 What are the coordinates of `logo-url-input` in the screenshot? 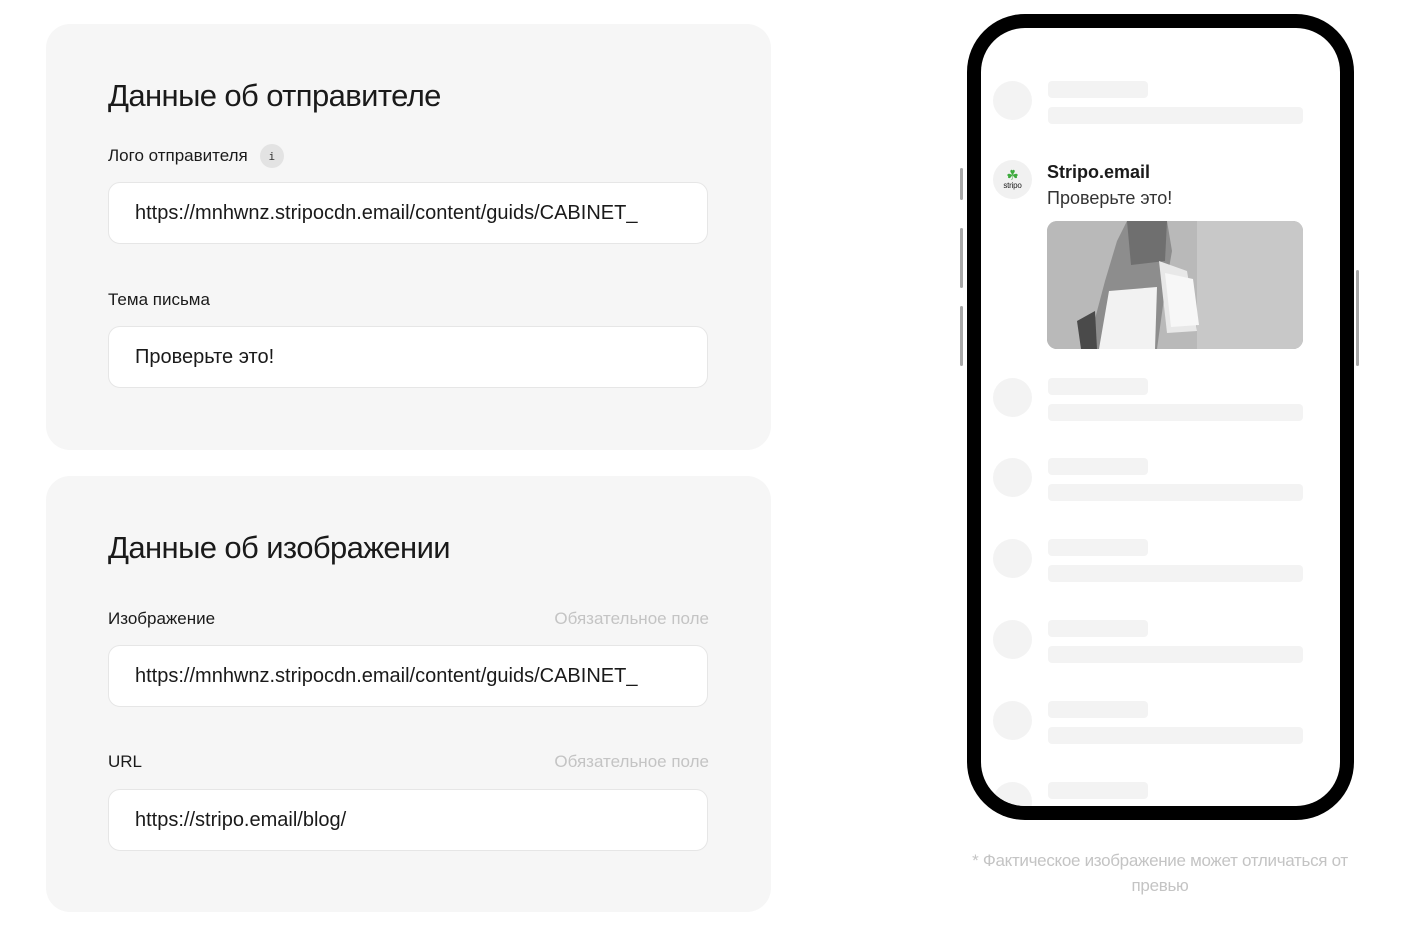 It's located at (408, 213).